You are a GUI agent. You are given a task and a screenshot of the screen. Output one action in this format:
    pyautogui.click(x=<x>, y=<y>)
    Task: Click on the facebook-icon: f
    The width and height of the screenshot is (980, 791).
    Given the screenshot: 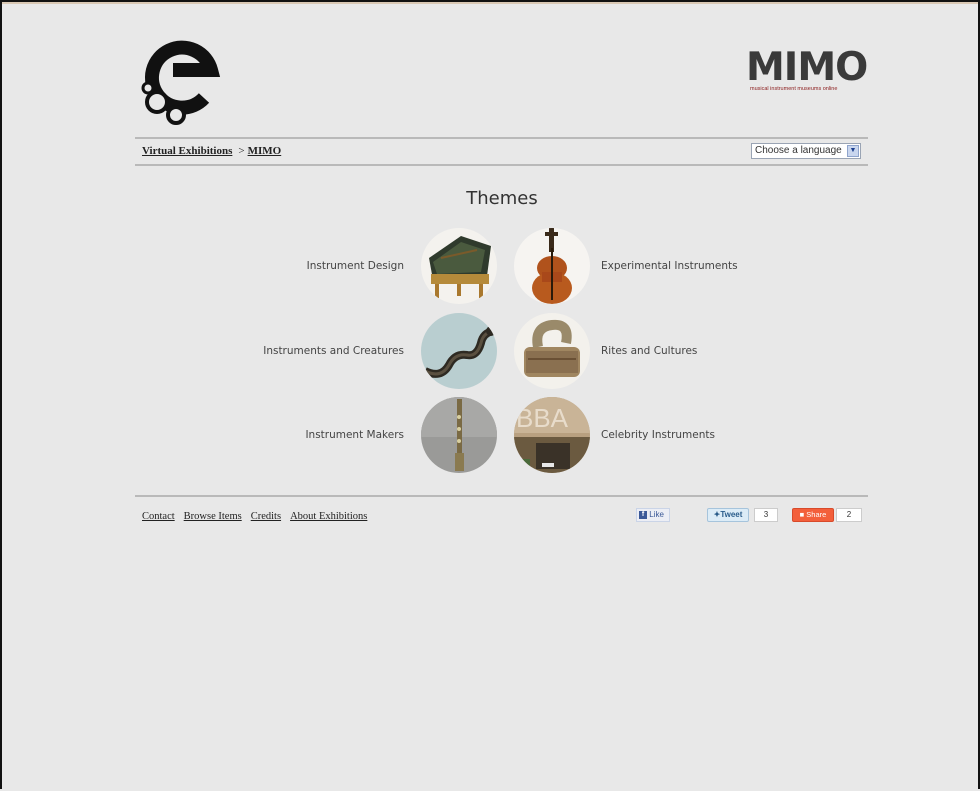 What is the action you would take?
    pyautogui.click(x=643, y=514)
    